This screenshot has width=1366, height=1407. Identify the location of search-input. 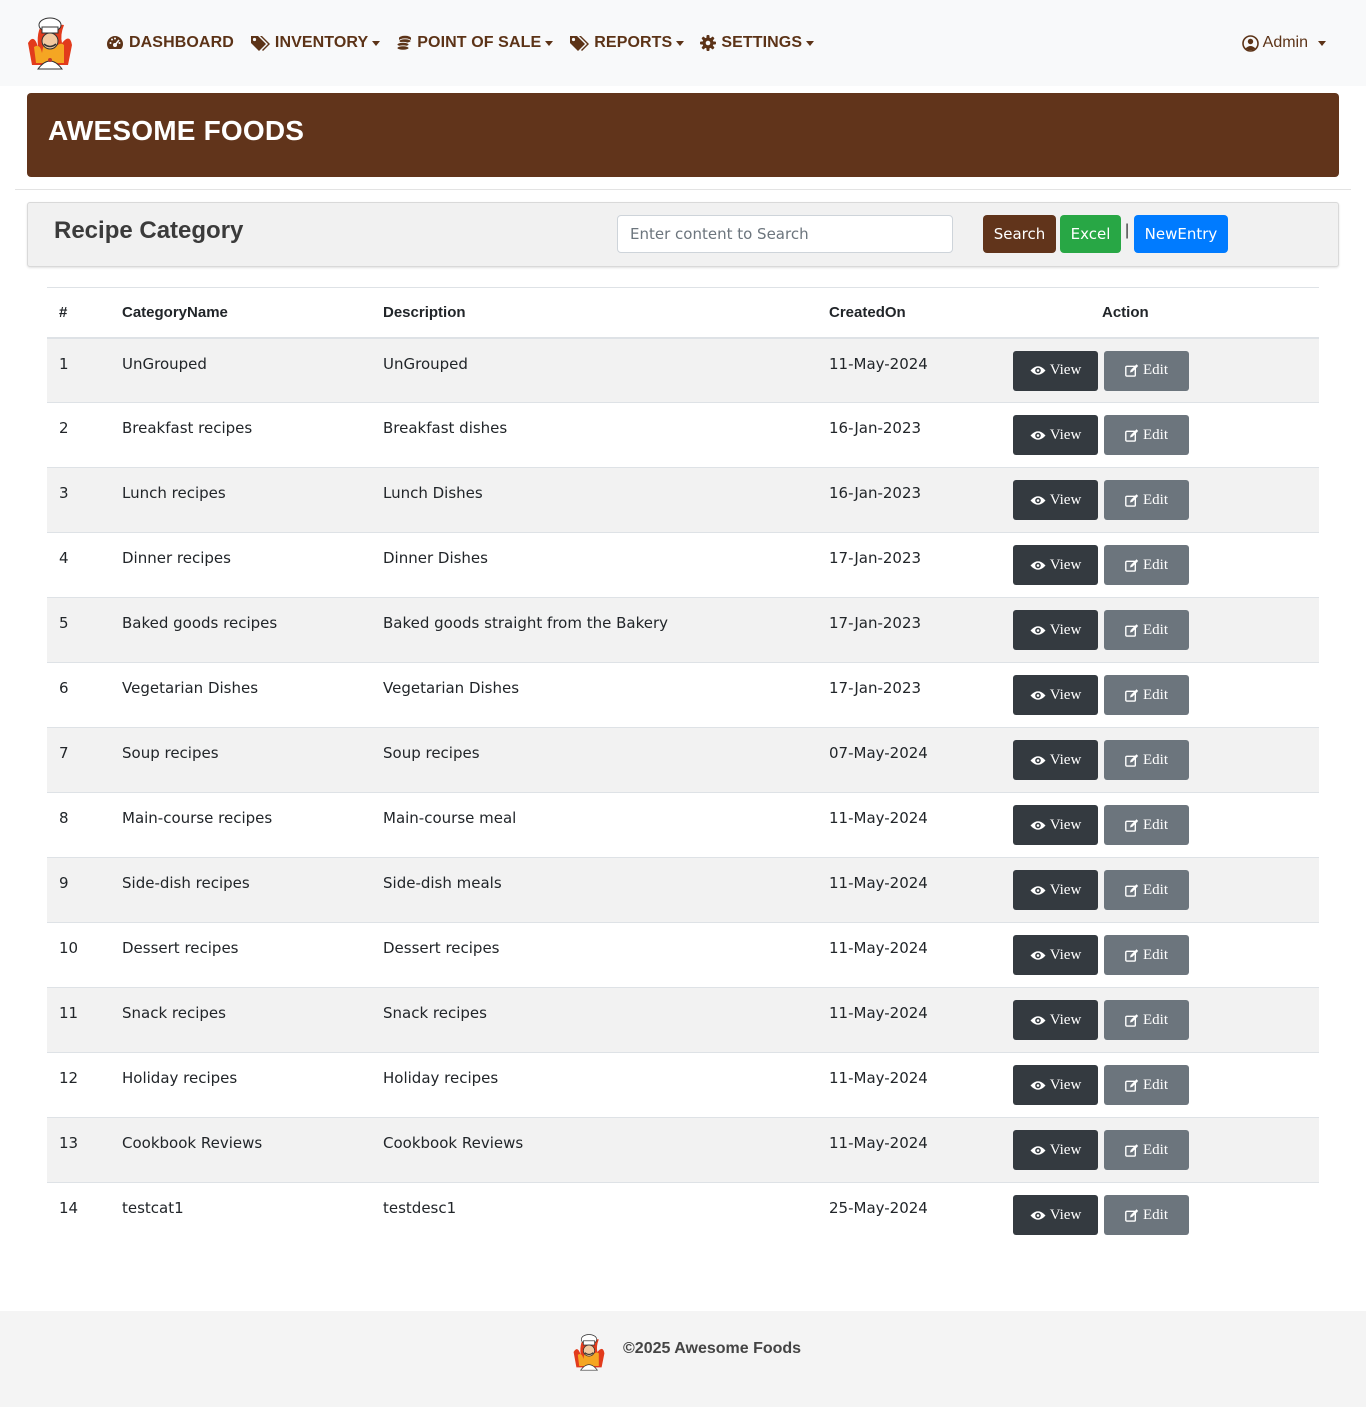
(785, 234).